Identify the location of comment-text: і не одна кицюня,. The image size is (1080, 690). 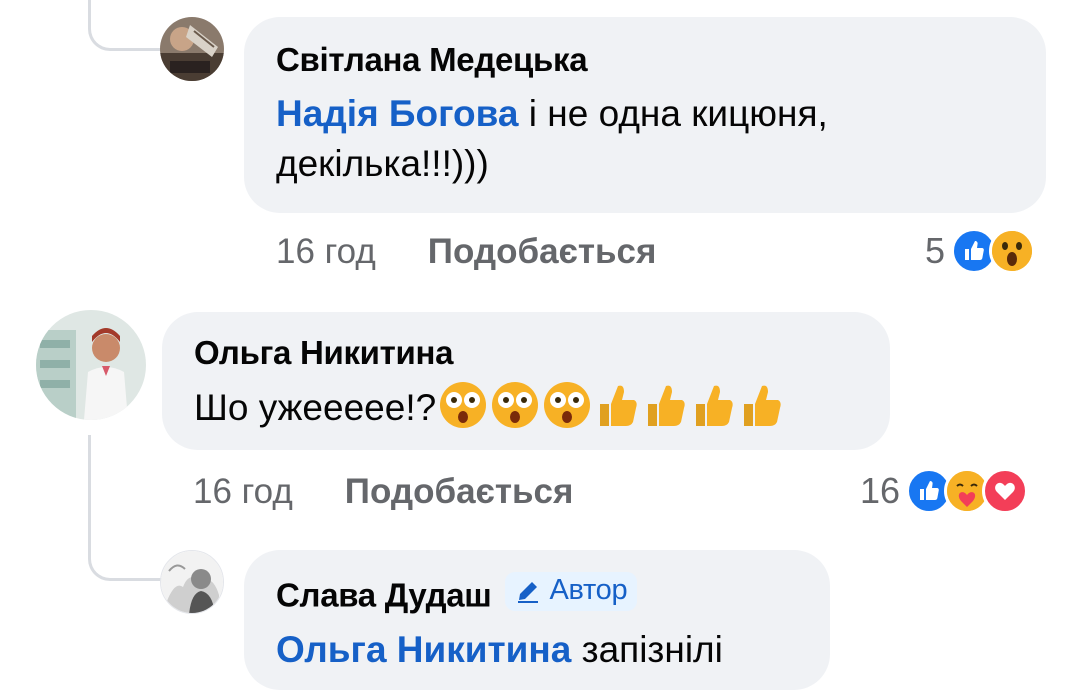
(673, 113).